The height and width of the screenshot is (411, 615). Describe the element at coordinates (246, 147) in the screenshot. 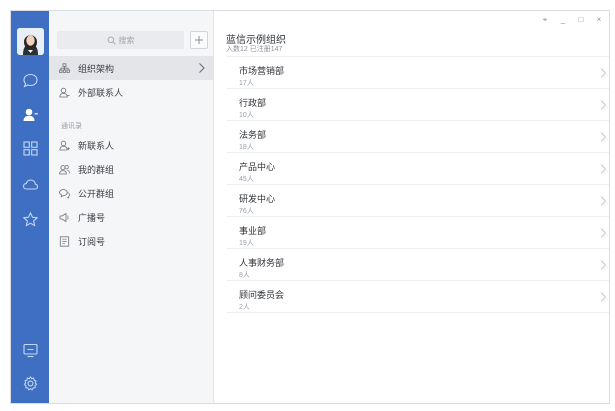

I see `department-member-count: 18人` at that location.